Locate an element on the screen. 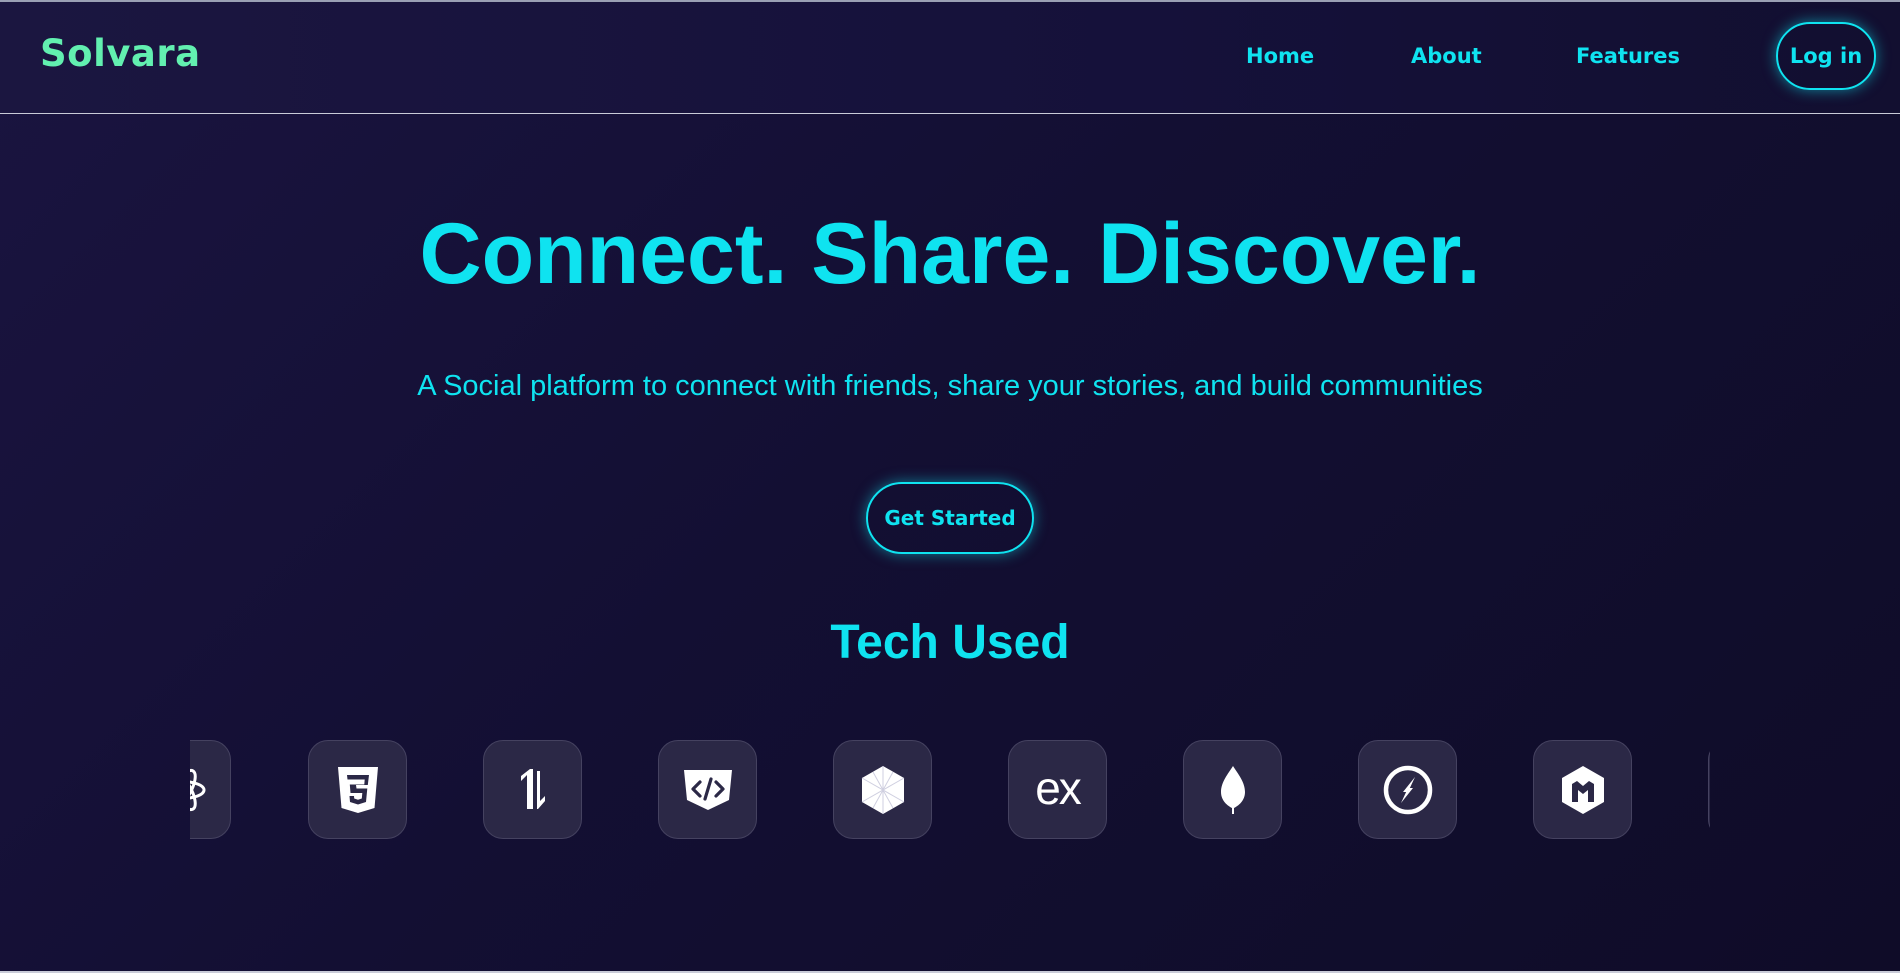  tech-icons-marquee: ex is located at coordinates (950, 790).